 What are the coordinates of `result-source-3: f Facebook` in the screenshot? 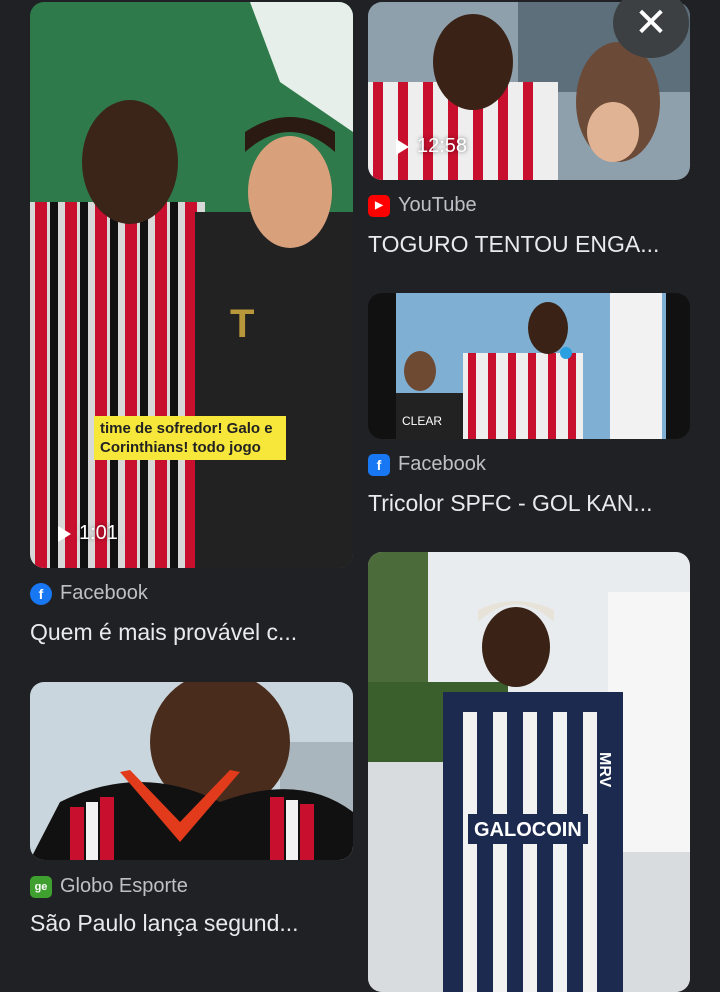 It's located at (427, 464).